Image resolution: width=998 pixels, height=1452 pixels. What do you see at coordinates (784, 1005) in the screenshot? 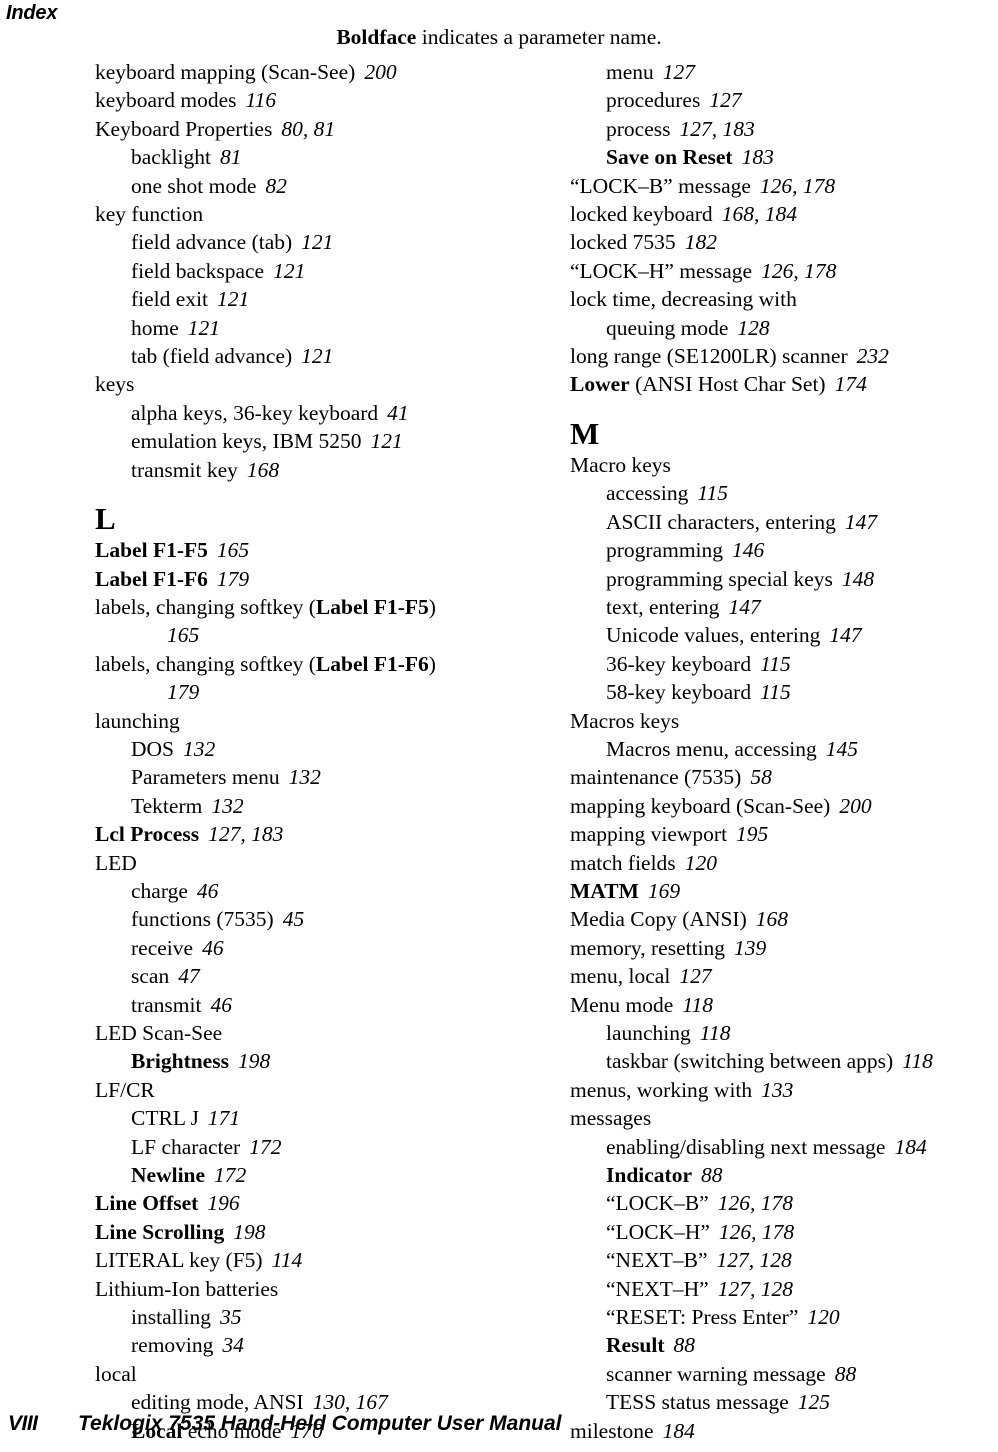
I see `index-entry: Menu mode 118` at bounding box center [784, 1005].